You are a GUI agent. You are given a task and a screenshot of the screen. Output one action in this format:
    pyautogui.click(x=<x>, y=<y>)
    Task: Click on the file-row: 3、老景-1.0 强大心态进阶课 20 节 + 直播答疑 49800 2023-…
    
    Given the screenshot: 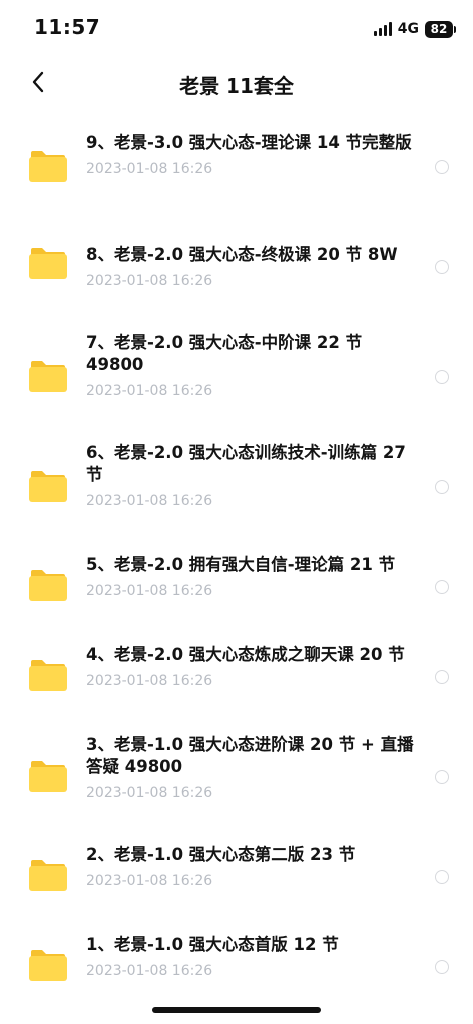 What is the action you would take?
    pyautogui.click(x=236, y=777)
    